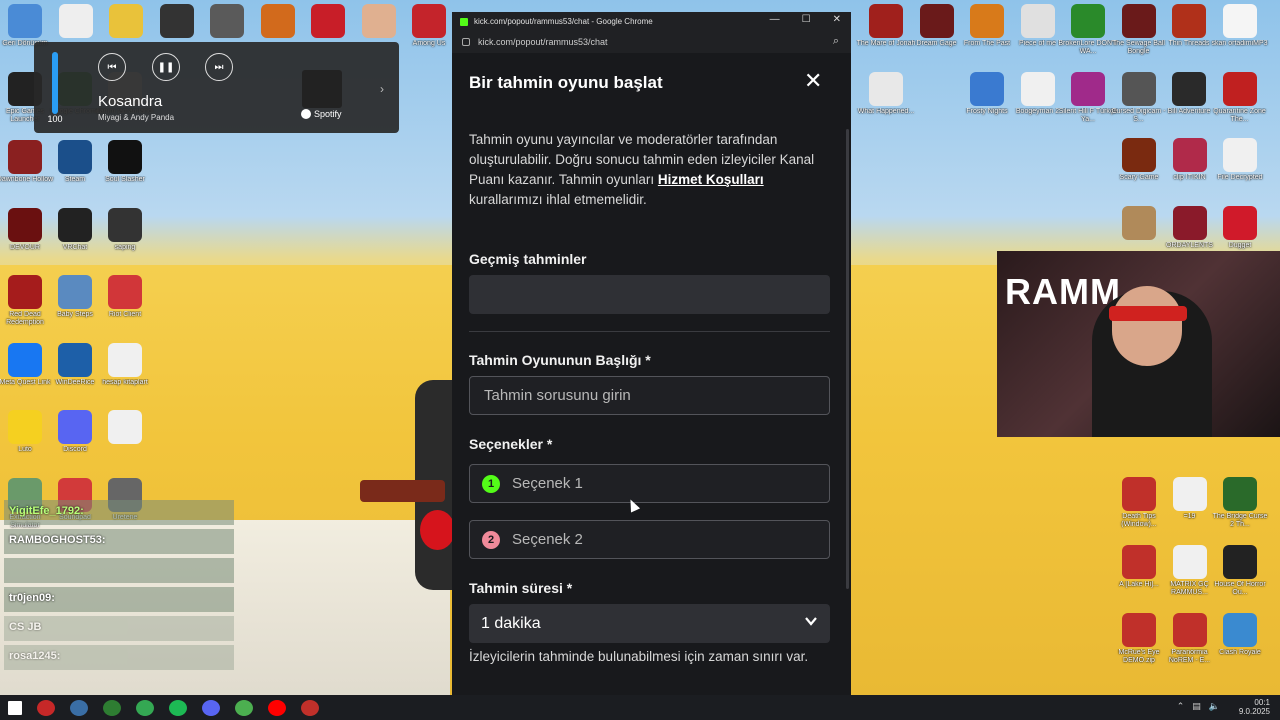  What do you see at coordinates (125, 301) in the screenshot?
I see `desktop-icon: Riot Client` at bounding box center [125, 301].